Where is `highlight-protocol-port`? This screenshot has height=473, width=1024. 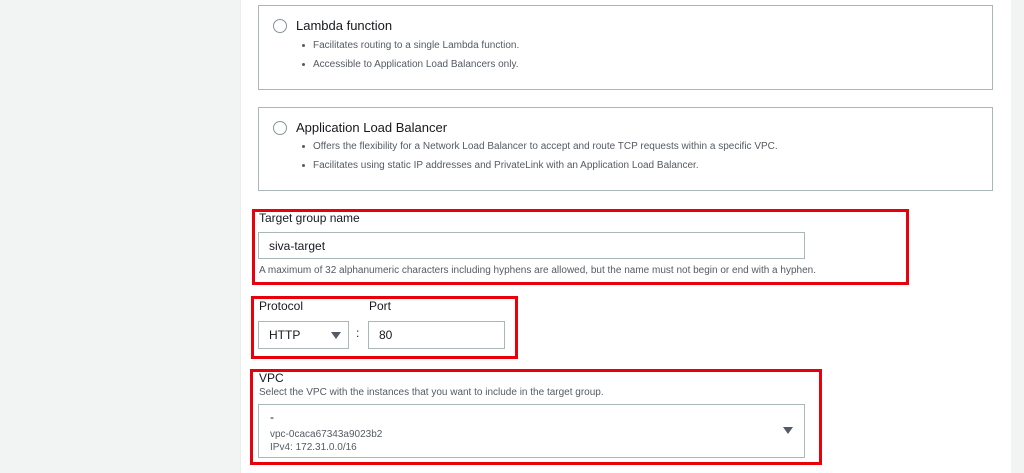
highlight-protocol-port is located at coordinates (384, 327).